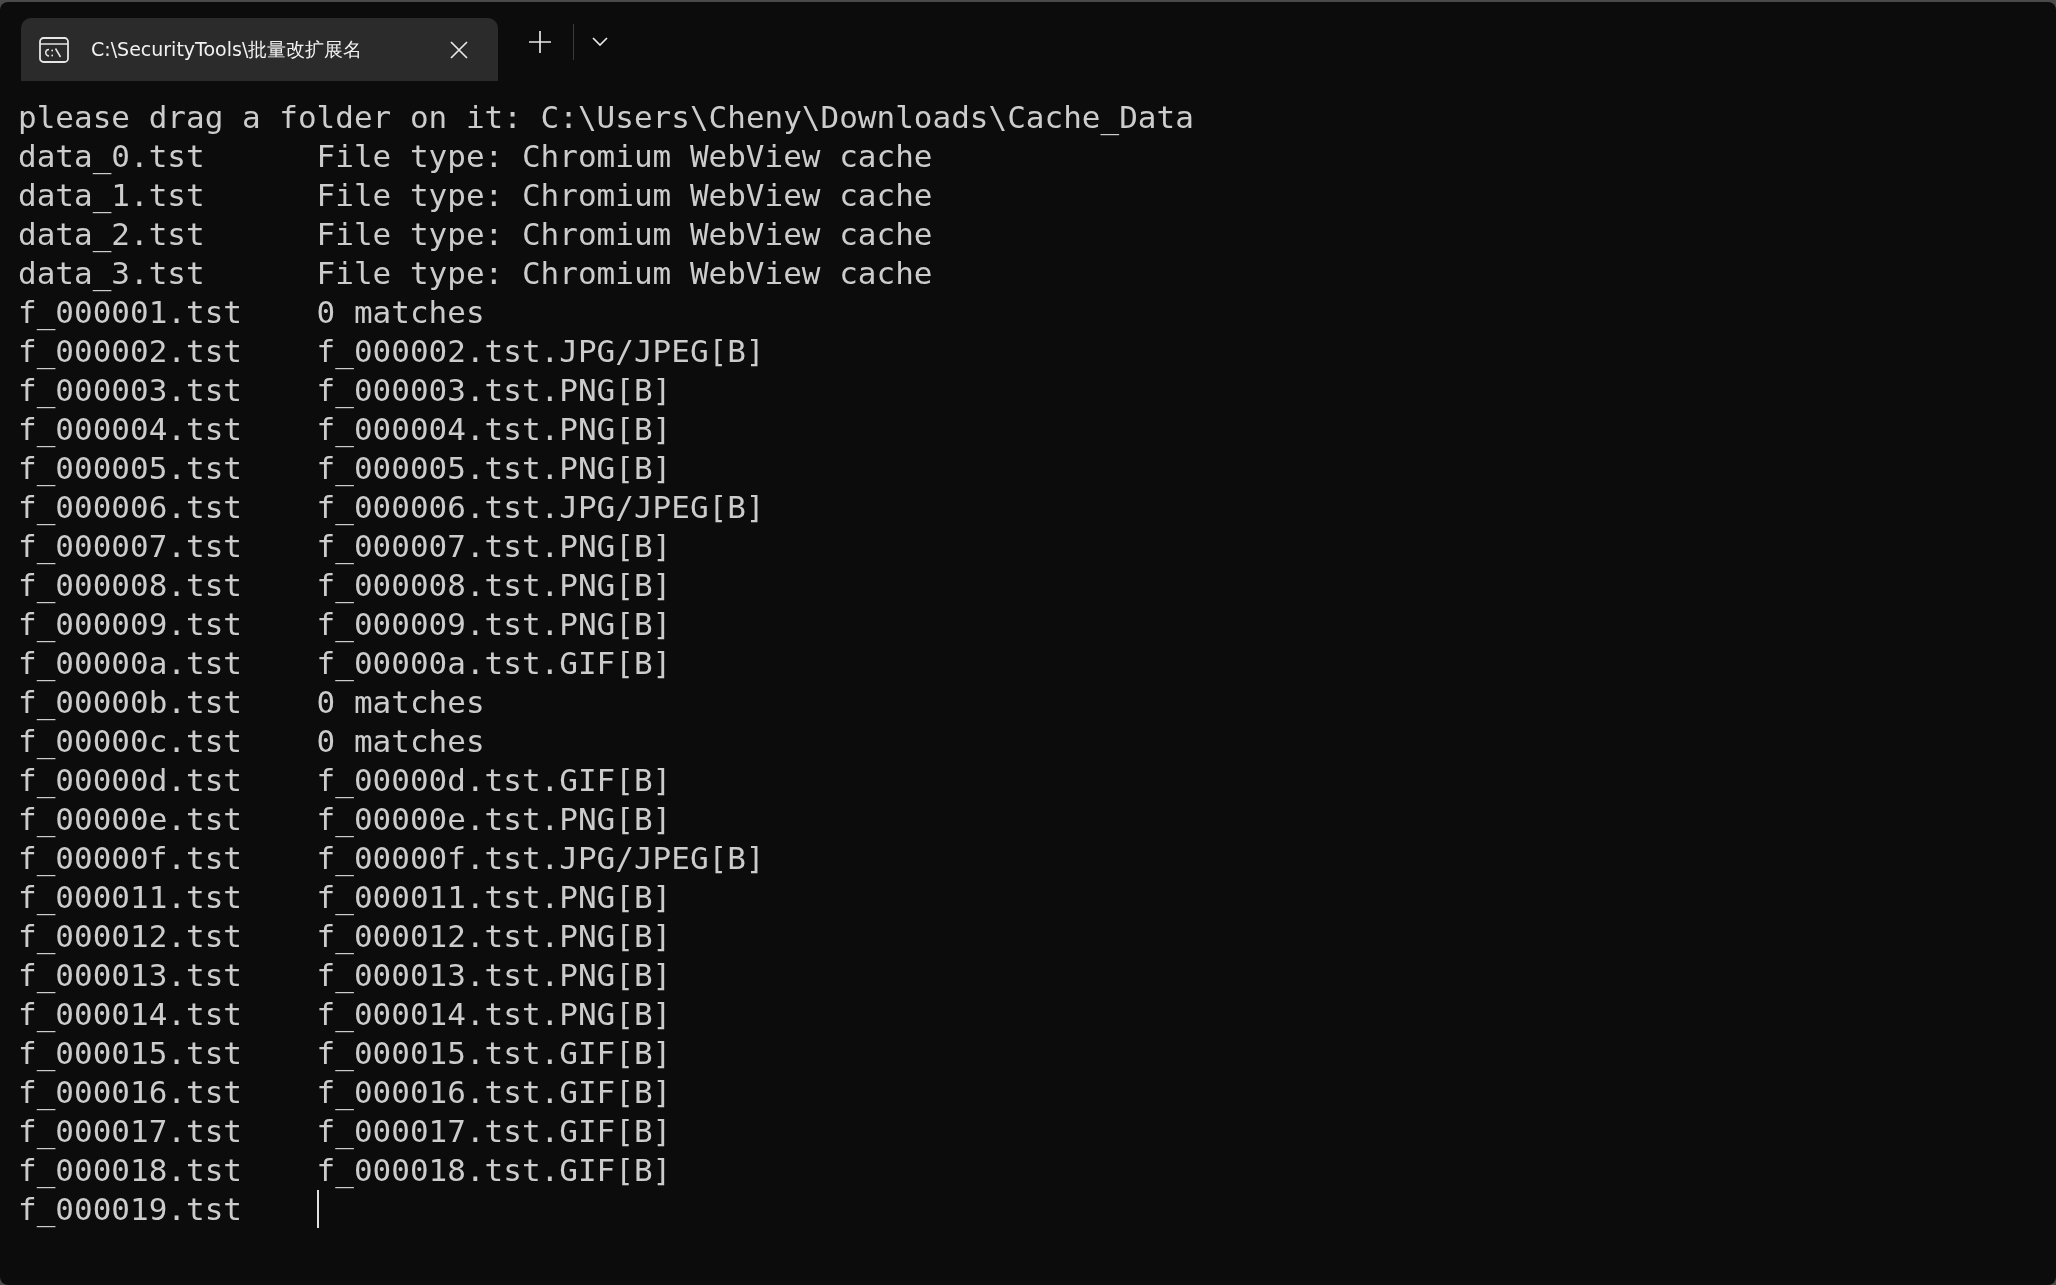  Describe the element at coordinates (130, 1208) in the screenshot. I see `file-name-text: f_000019.tst` at that location.